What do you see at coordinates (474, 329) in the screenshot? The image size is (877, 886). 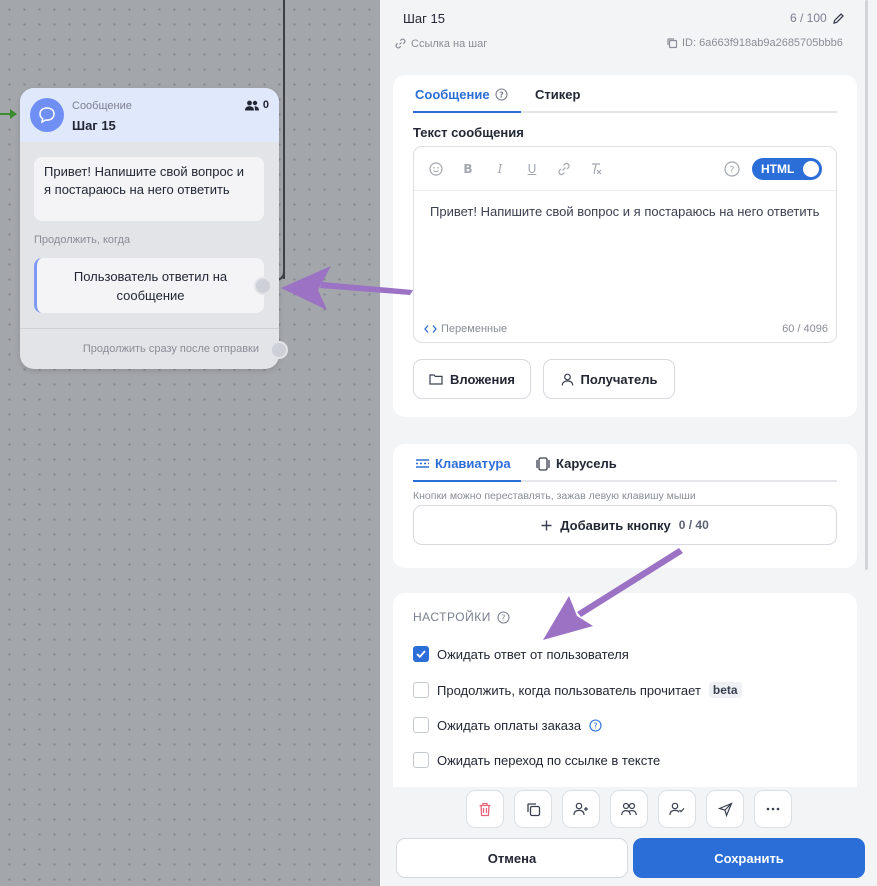 I see `variables-label: Переменные` at bounding box center [474, 329].